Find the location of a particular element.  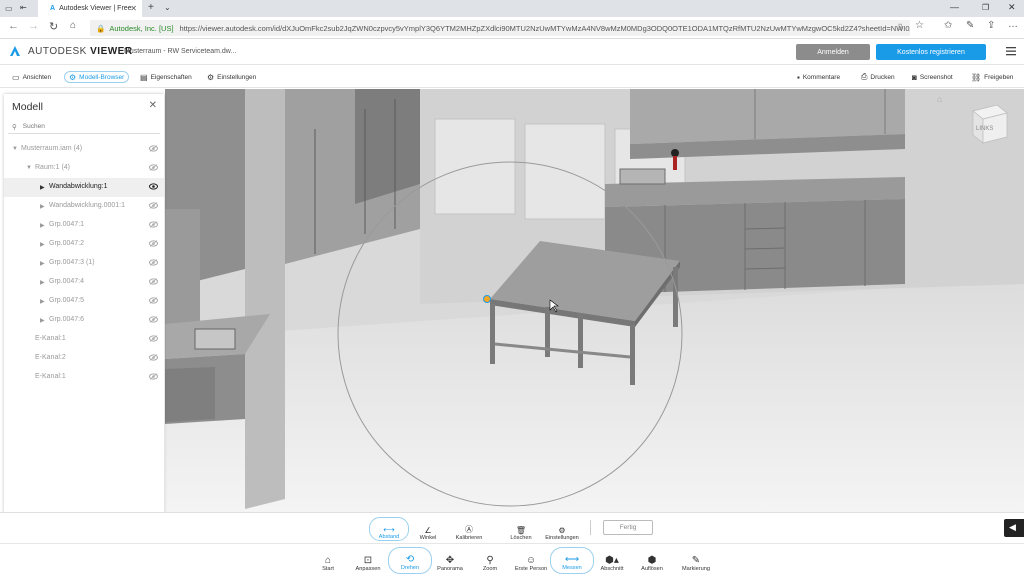

favorite-star-icon: ☆ is located at coordinates (919, 25).